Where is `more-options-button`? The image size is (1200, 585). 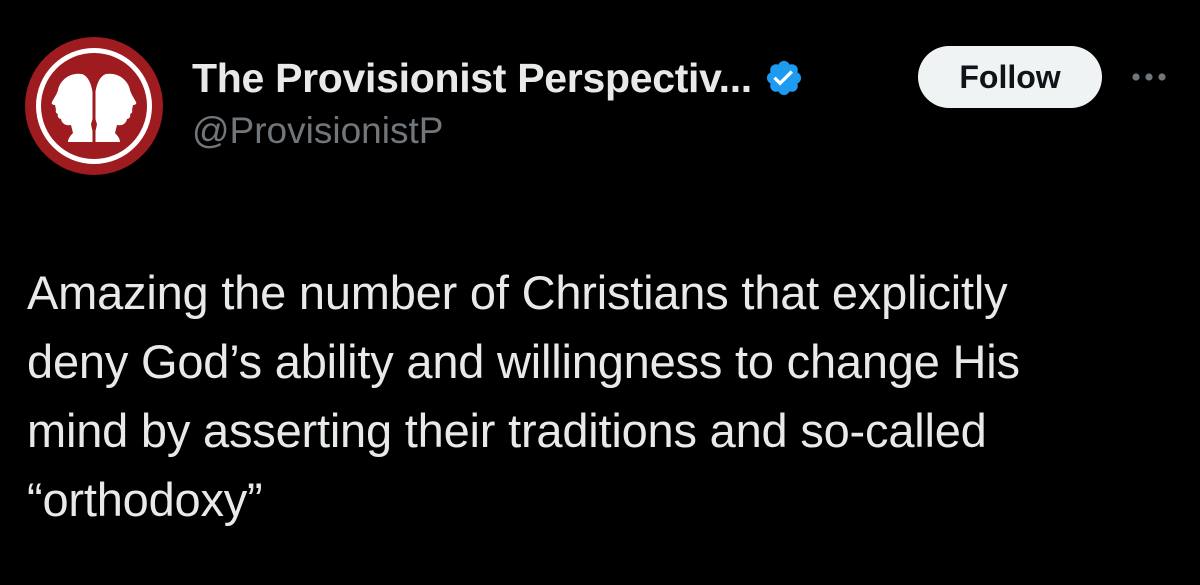
more-options-button is located at coordinates (1149, 77).